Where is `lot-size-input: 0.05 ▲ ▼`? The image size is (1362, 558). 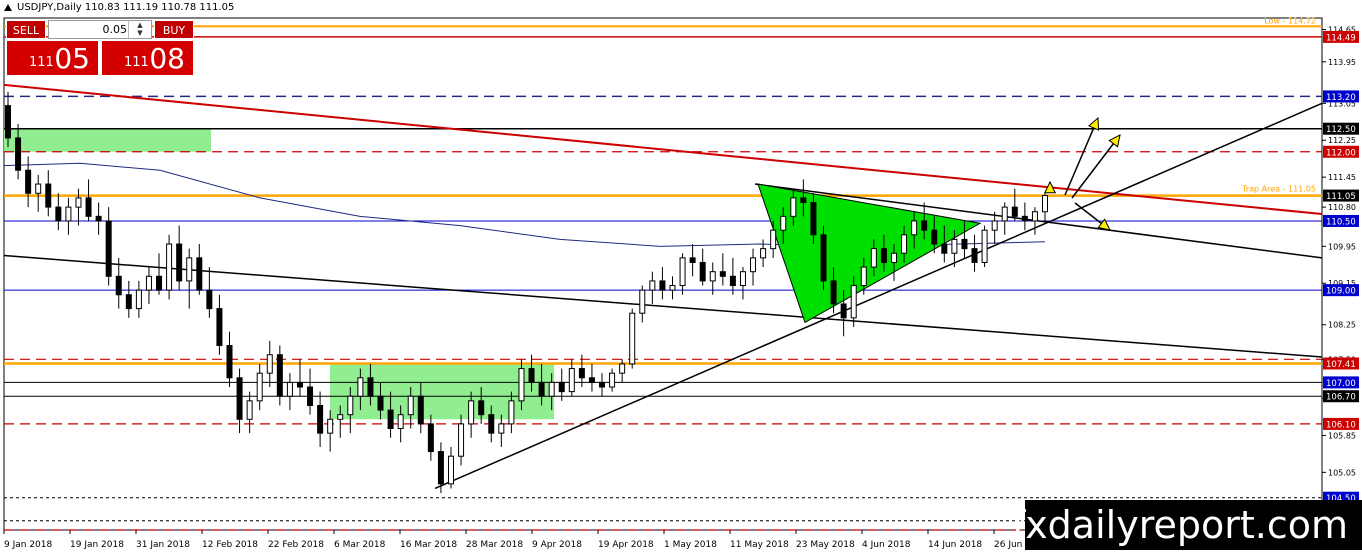 lot-size-input: 0.05 ▲ ▼ is located at coordinates (100, 29).